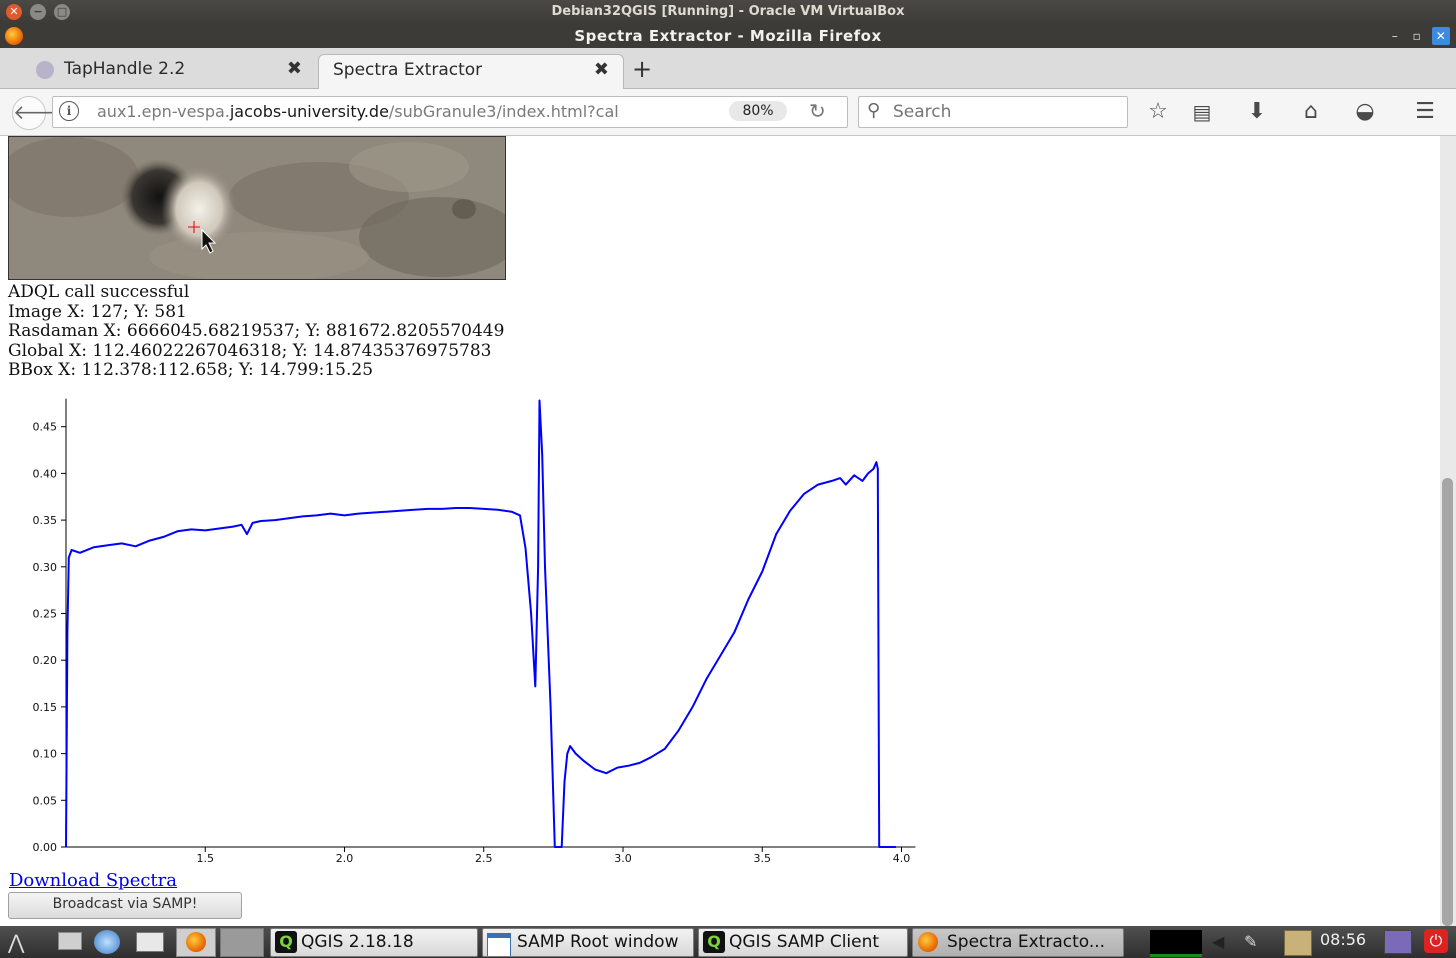 The width and height of the screenshot is (1456, 958). I want to click on y-axis: 0.00 0.05 0.10 0.15 0.20 0.25 0.30 0.35 0.40 0.45, so click(50, 626).